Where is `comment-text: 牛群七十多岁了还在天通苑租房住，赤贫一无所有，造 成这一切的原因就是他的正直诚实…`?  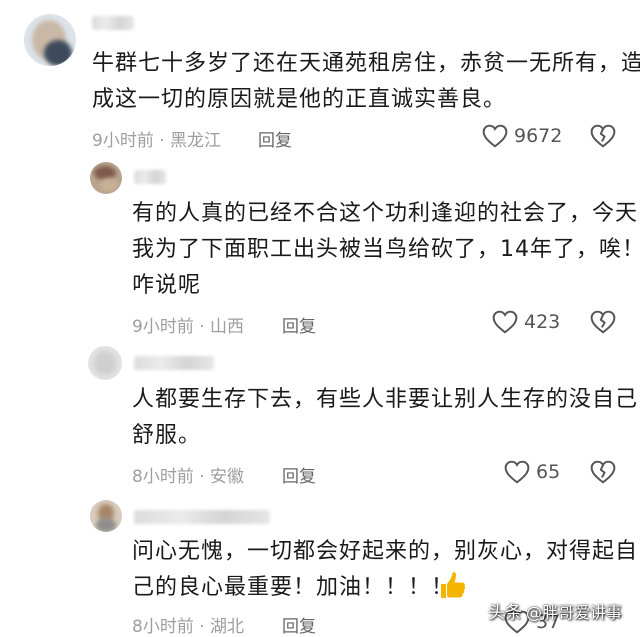 comment-text: 牛群七十多岁了还在天通苑租房住，赤贫一无所有，造 成这一切的原因就是他的正直诚实… is located at coordinates (366, 81).